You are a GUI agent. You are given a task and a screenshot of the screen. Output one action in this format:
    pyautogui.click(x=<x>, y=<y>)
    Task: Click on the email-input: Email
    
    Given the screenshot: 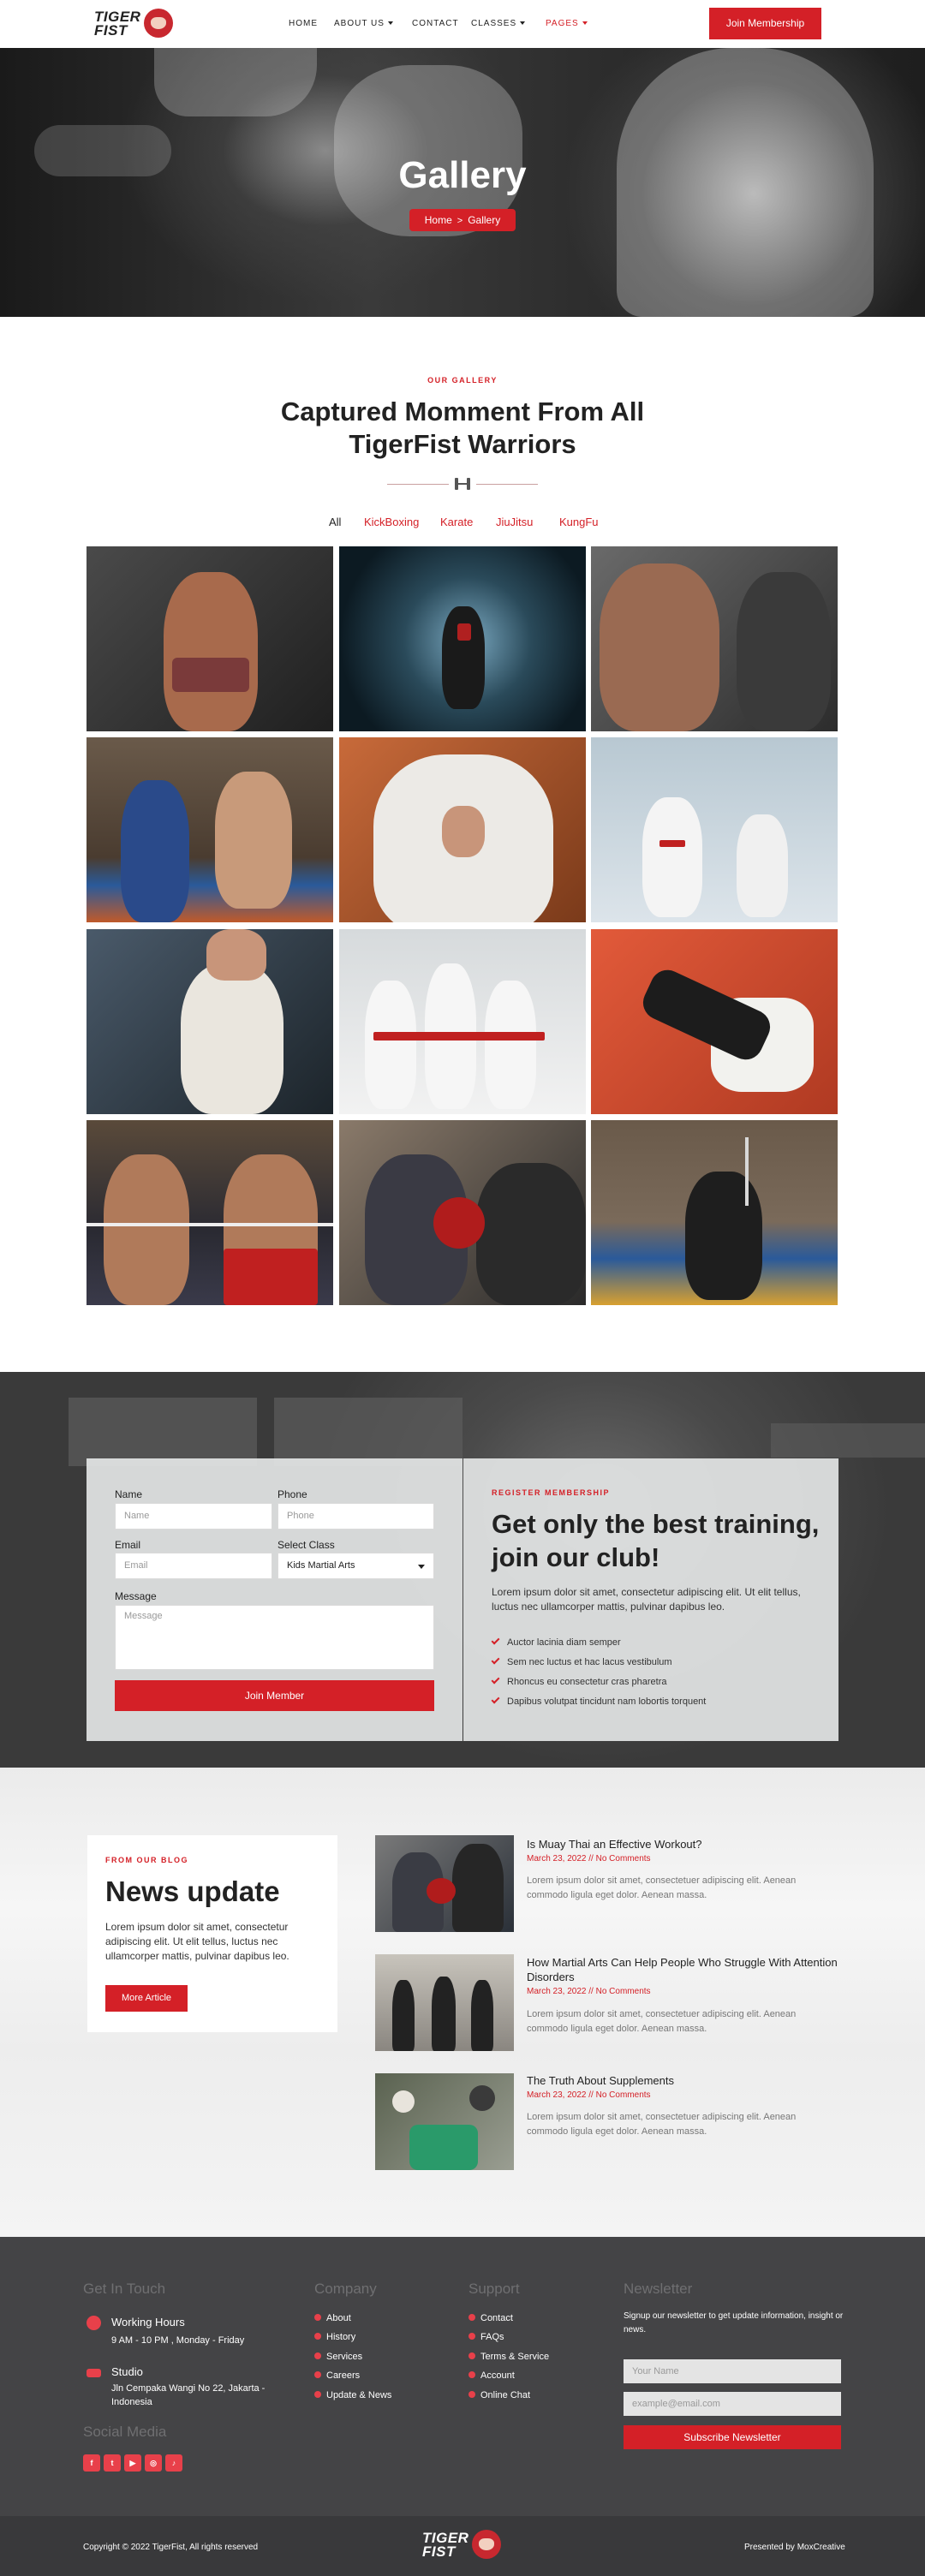 What is the action you would take?
    pyautogui.click(x=194, y=1566)
    